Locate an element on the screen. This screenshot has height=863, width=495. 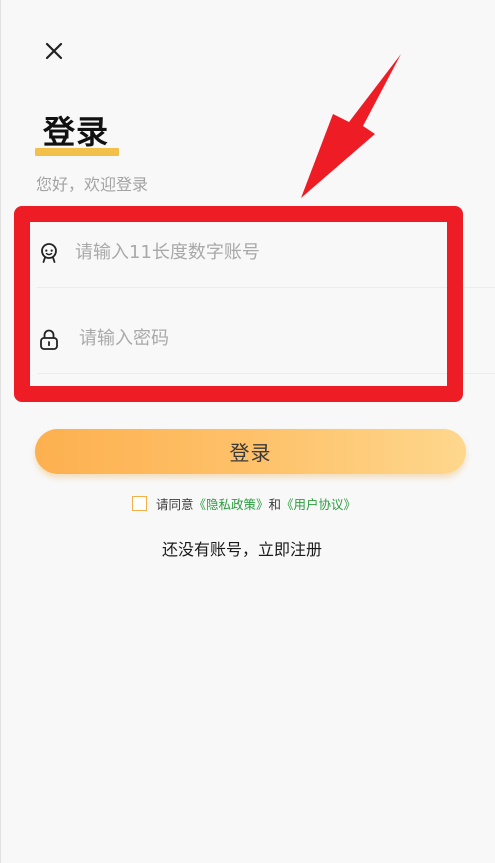
agreement-row: 请同意 《隐私政策》 和 《用户协议》 is located at coordinates (244, 503).